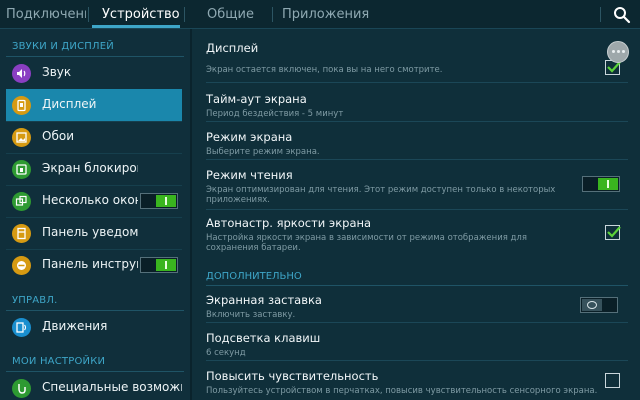  I want to click on setting-title: Подсветка клавиш, so click(263, 338).